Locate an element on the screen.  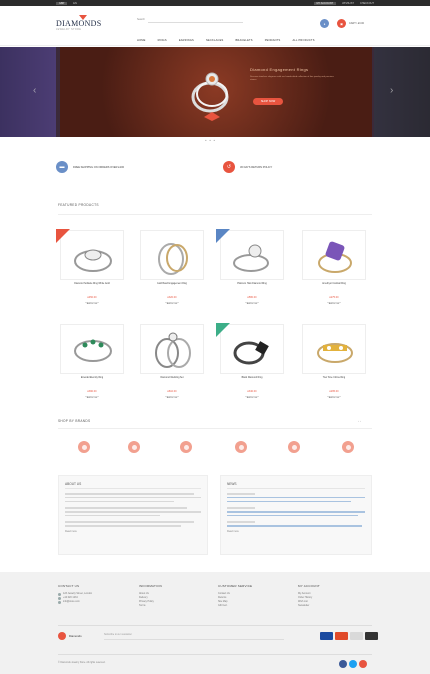
nav-item-bracelets: BRACELETS is located at coordinates (243, 40).